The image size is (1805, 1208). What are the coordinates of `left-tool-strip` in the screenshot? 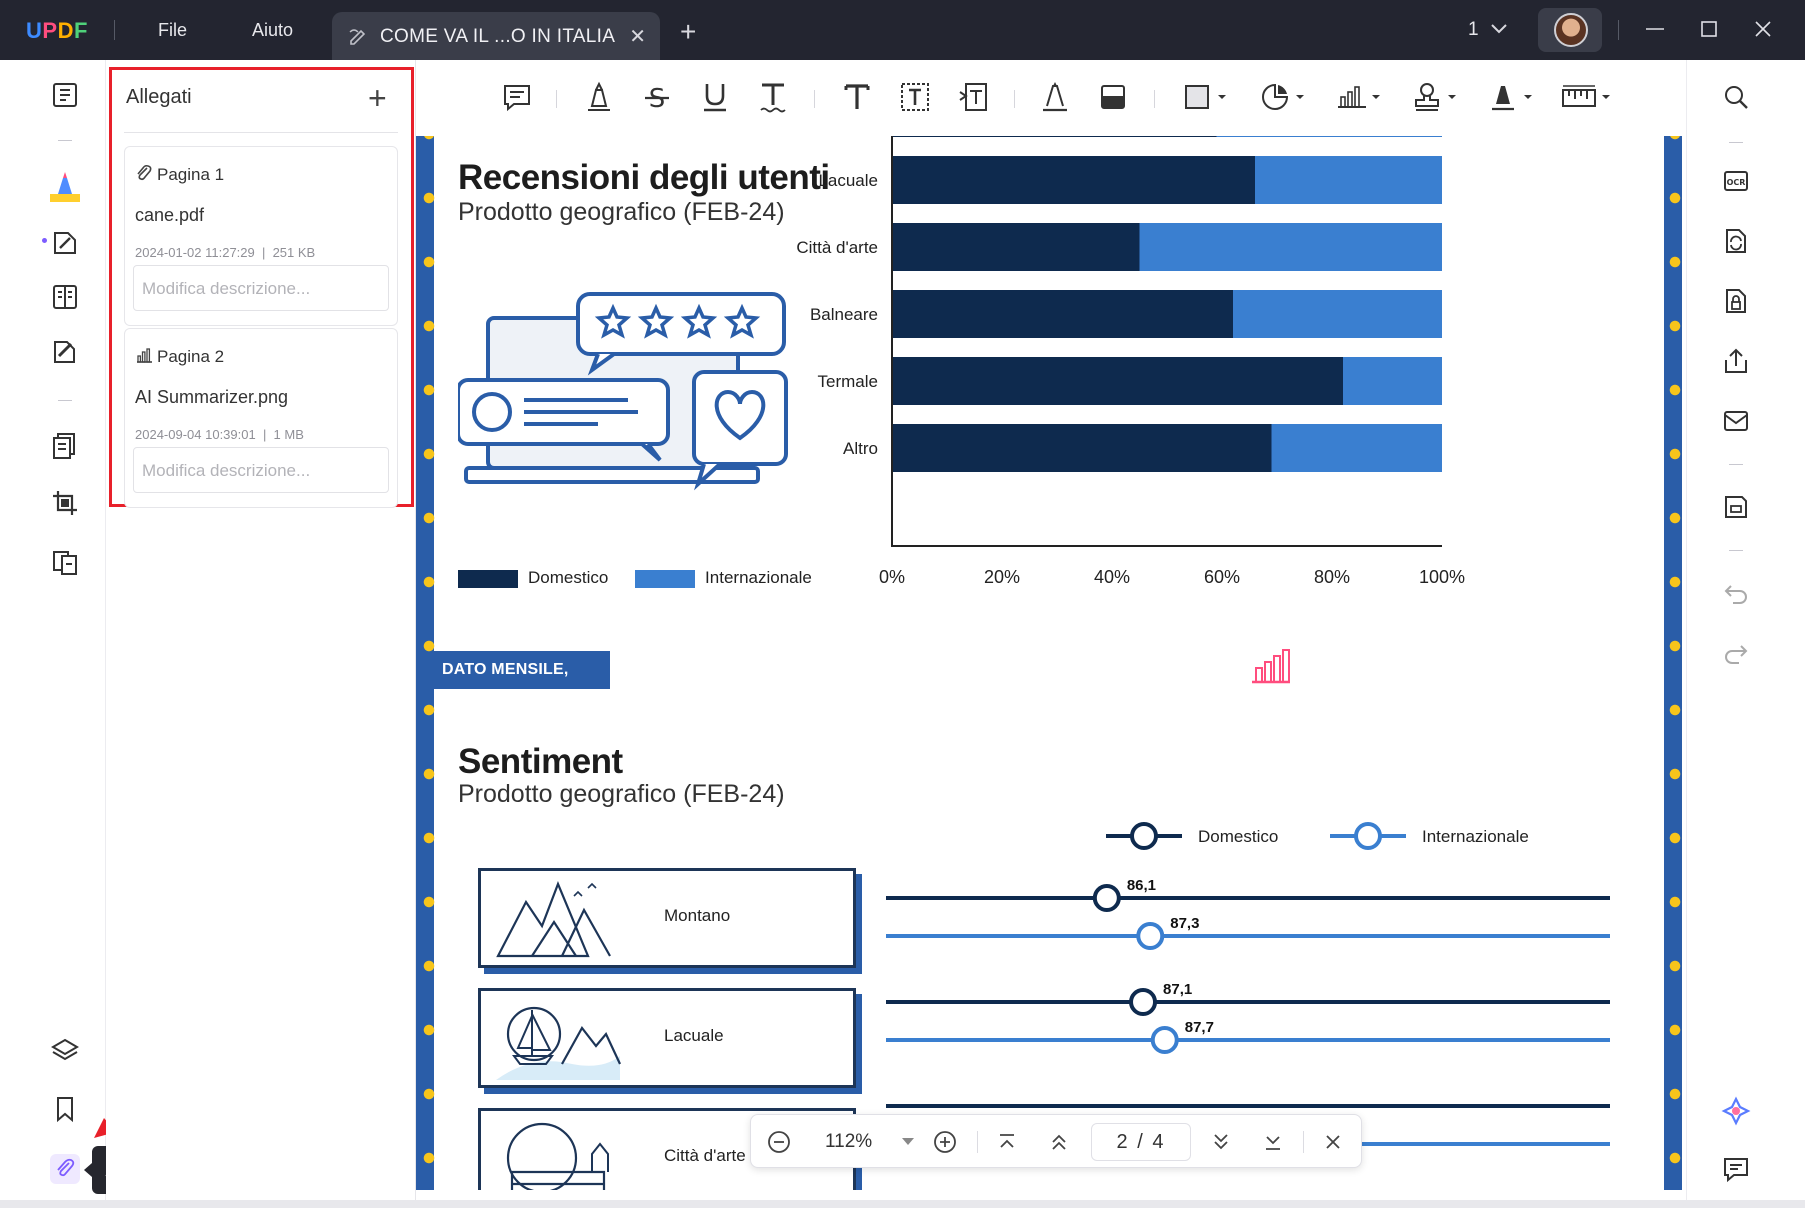 It's located at (65, 630).